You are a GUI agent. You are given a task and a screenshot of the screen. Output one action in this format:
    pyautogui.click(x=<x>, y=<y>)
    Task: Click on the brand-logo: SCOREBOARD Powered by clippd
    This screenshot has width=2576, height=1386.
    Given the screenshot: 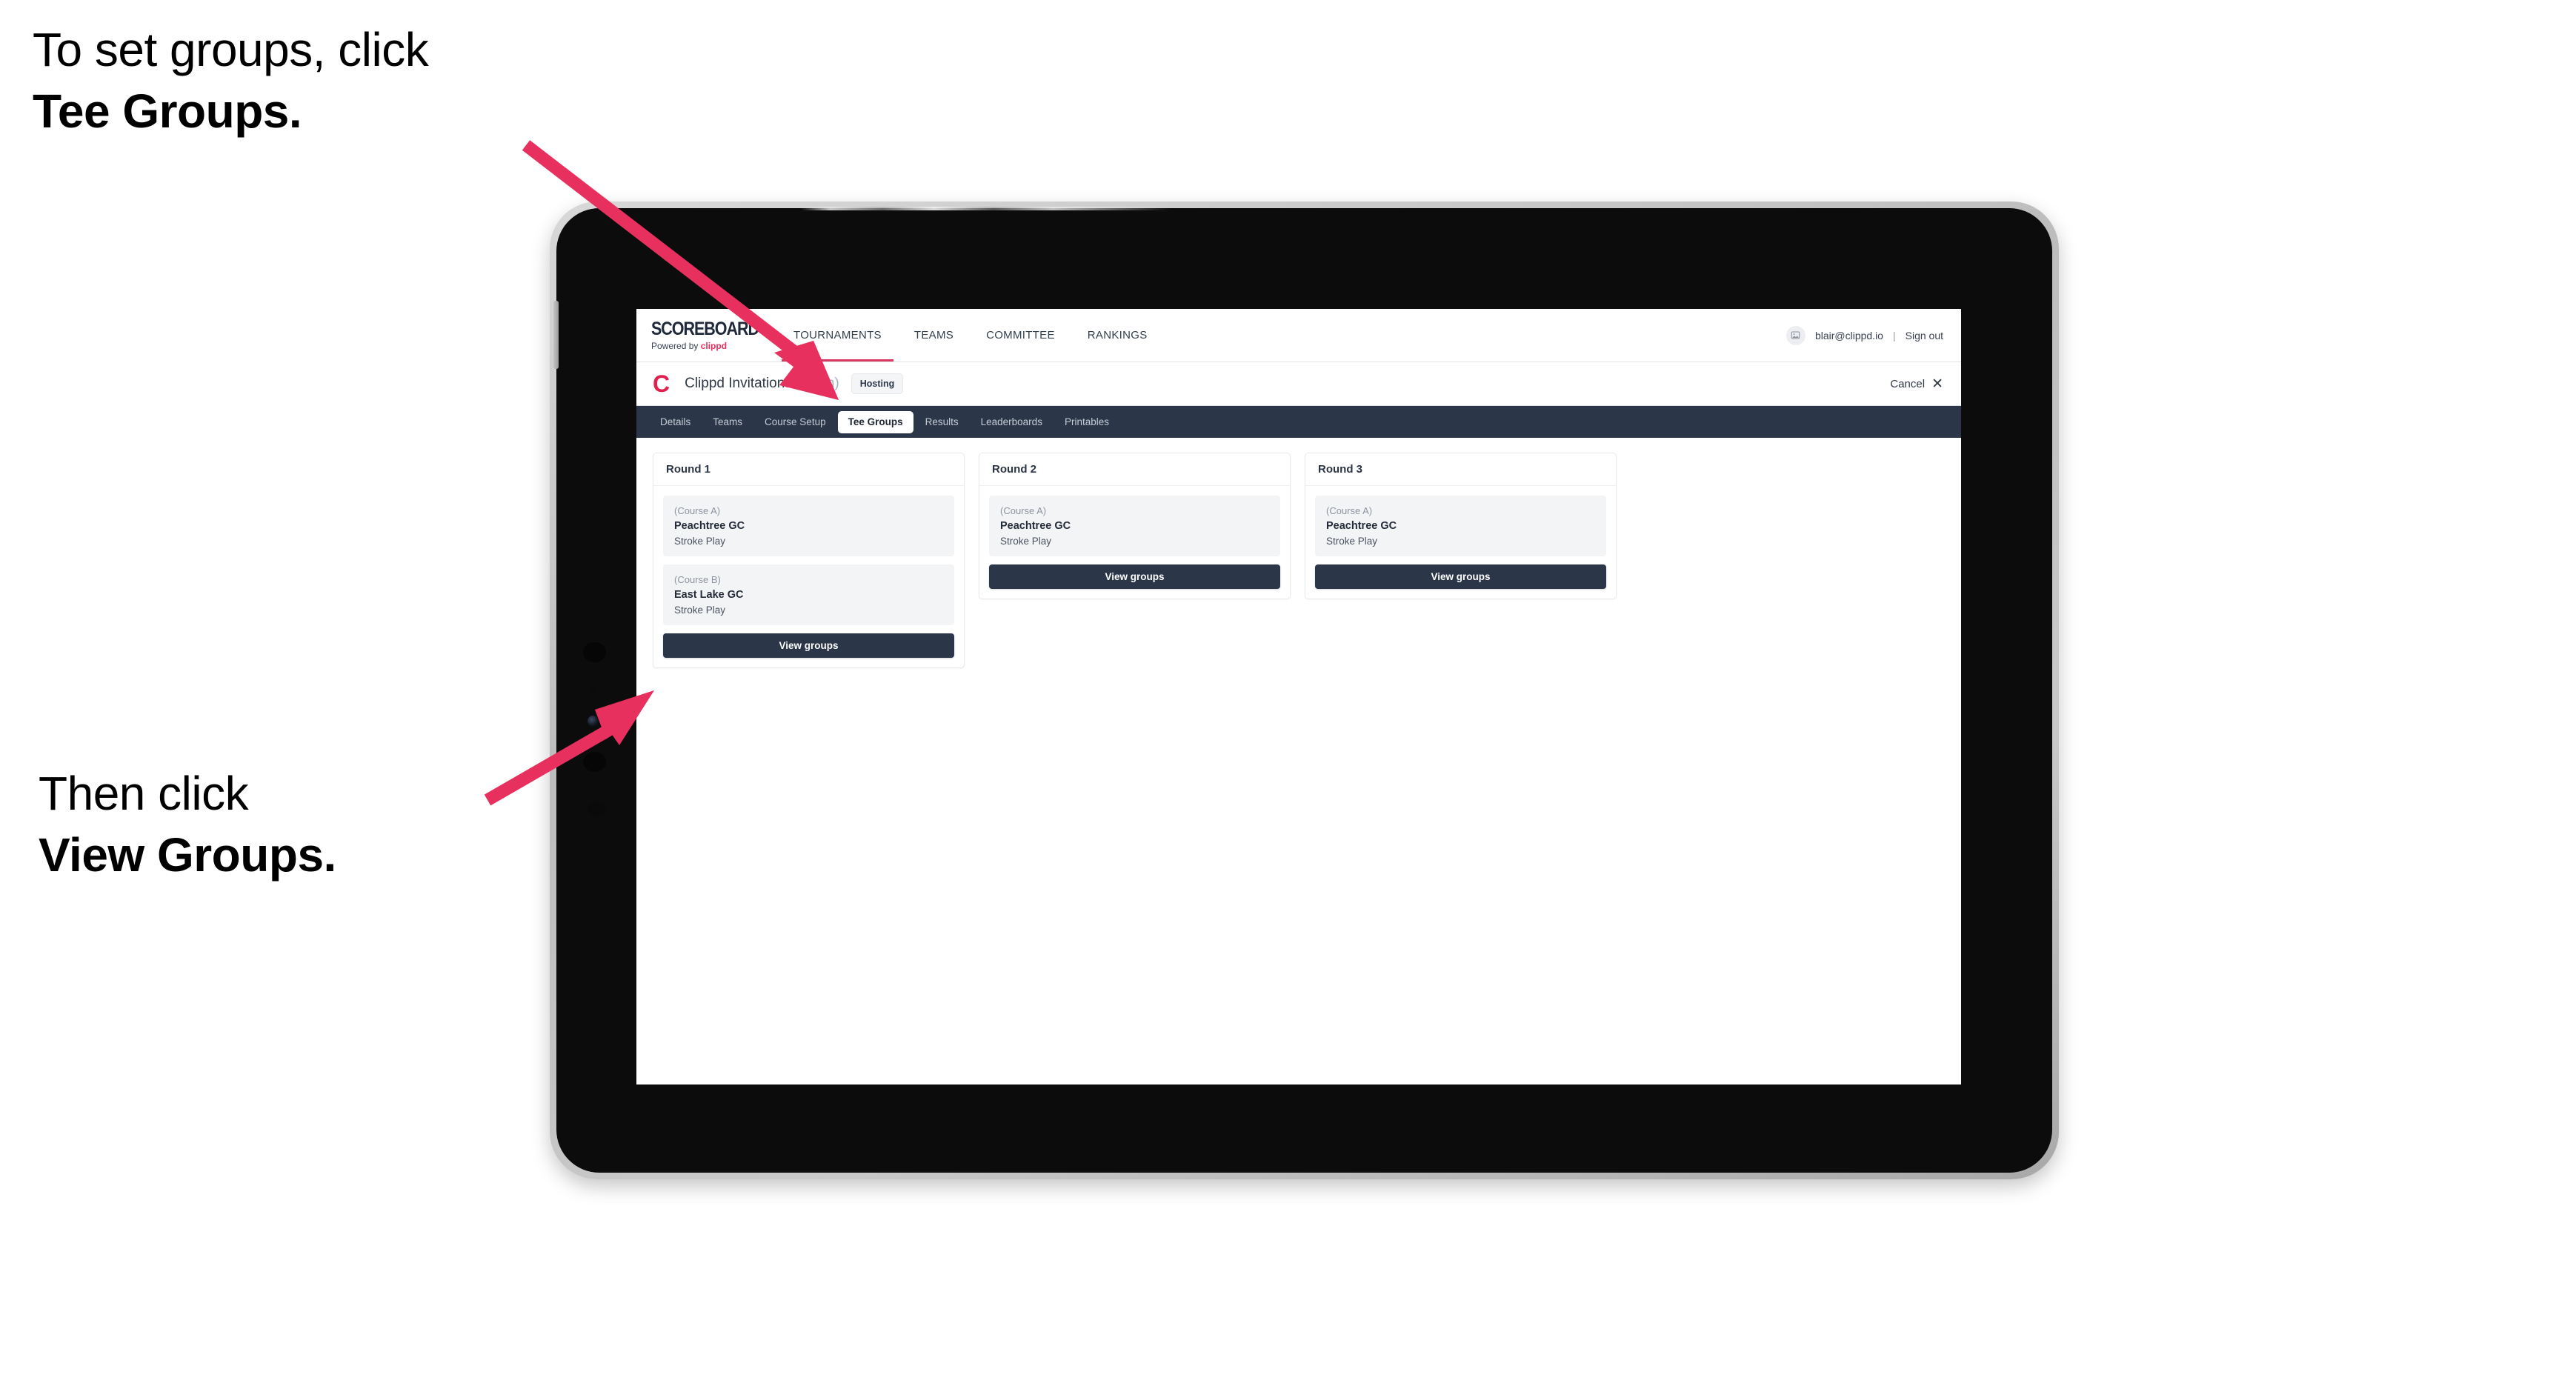 What is the action you would take?
    pyautogui.click(x=706, y=334)
    